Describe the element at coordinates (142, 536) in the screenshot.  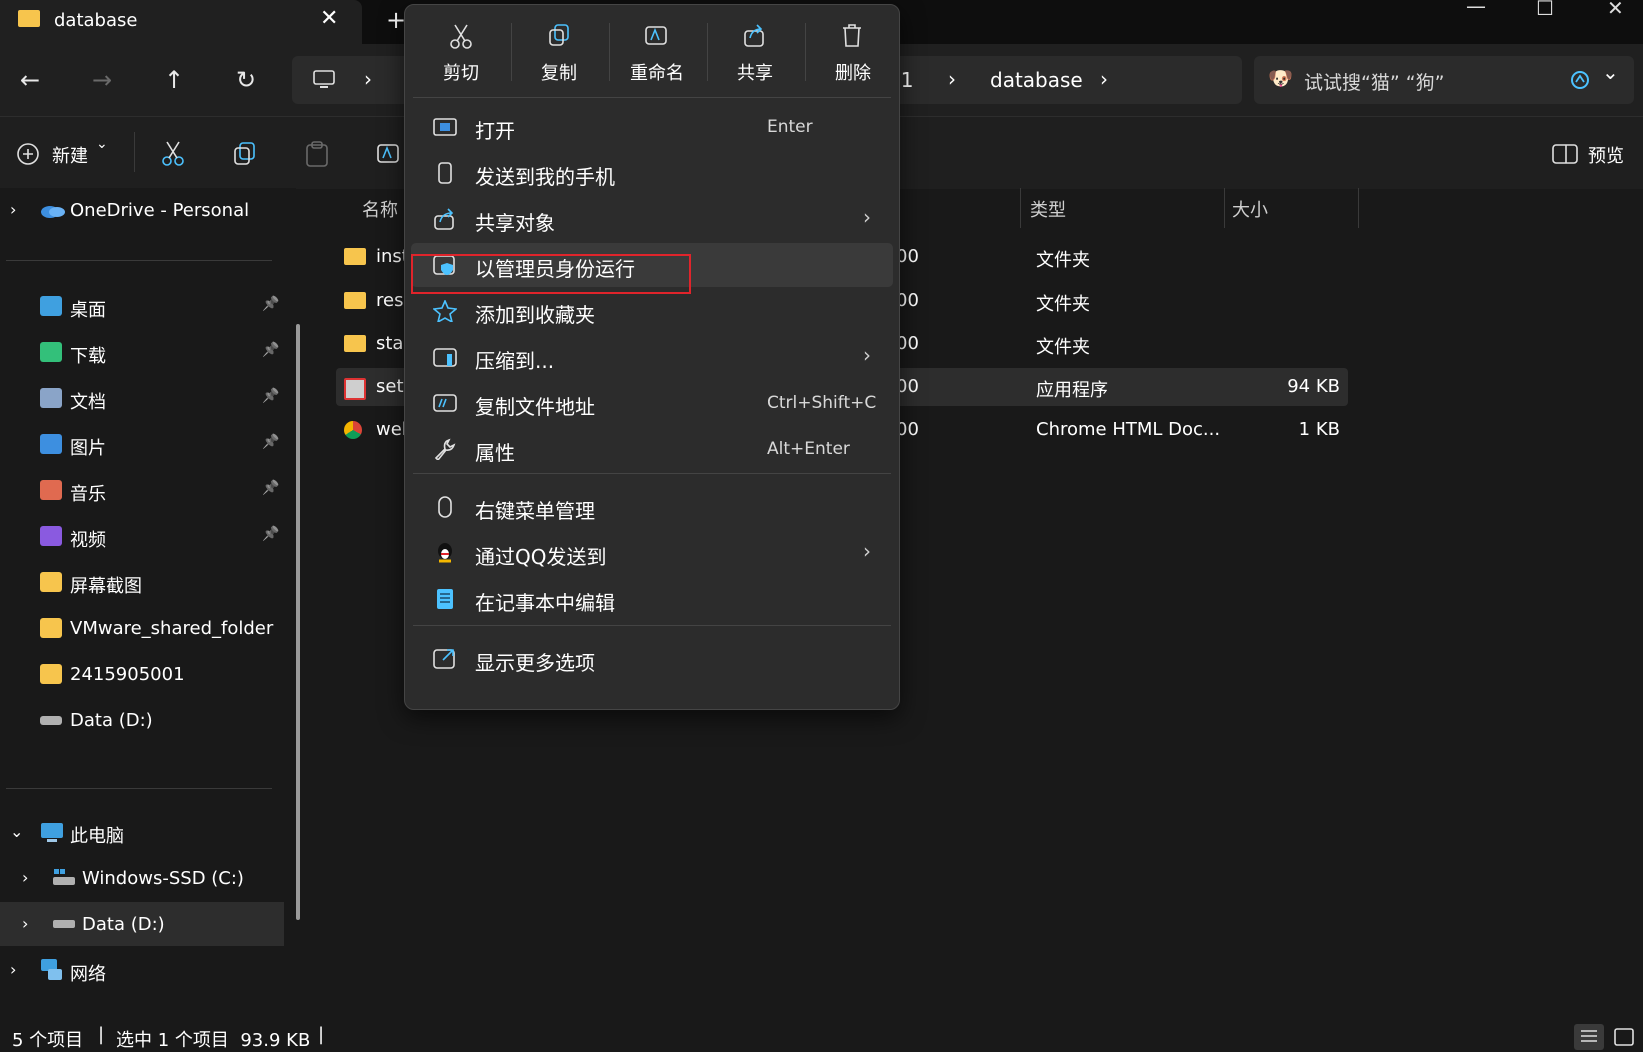
I see `sidebar-item-6: 视频 📌` at that location.